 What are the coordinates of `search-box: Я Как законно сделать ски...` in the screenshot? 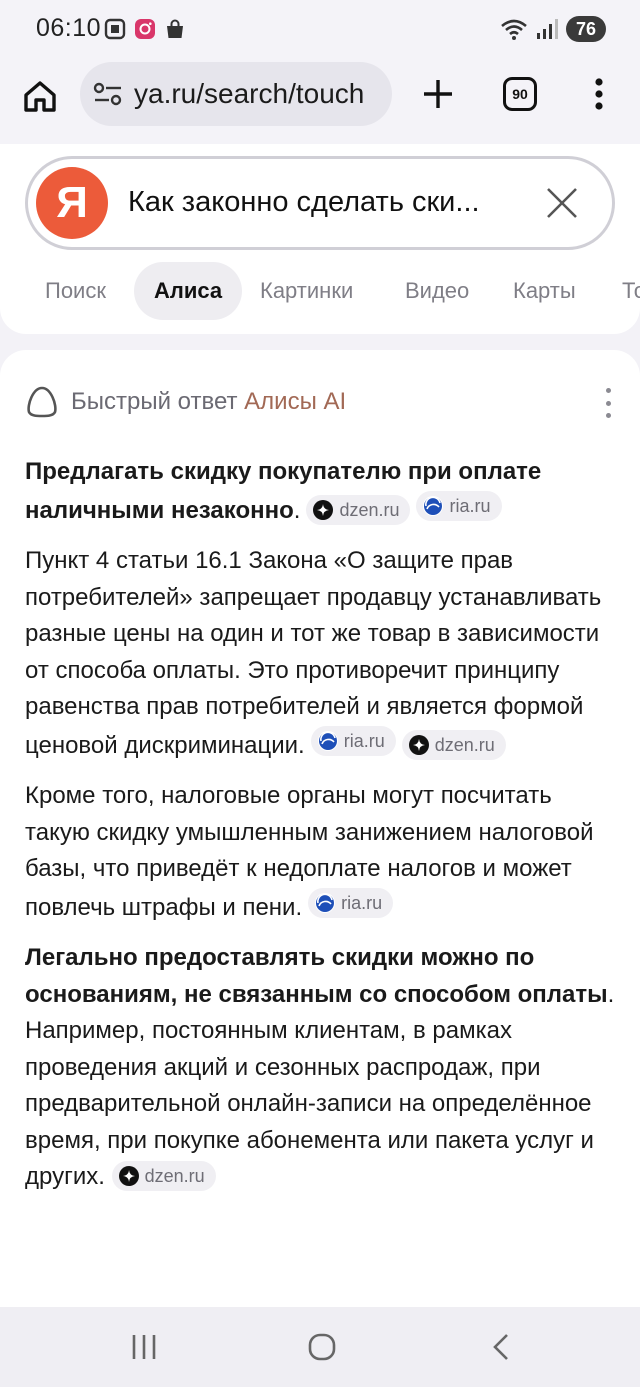 It's located at (320, 203).